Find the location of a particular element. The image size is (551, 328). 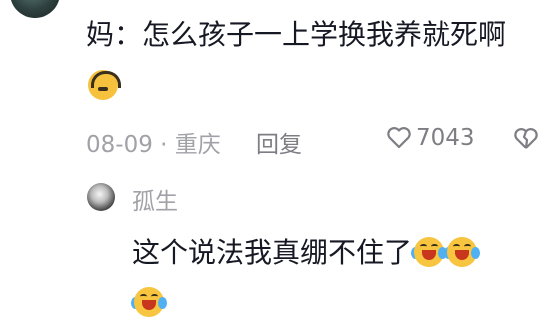

reply-author-name: 孤生 is located at coordinates (155, 199).